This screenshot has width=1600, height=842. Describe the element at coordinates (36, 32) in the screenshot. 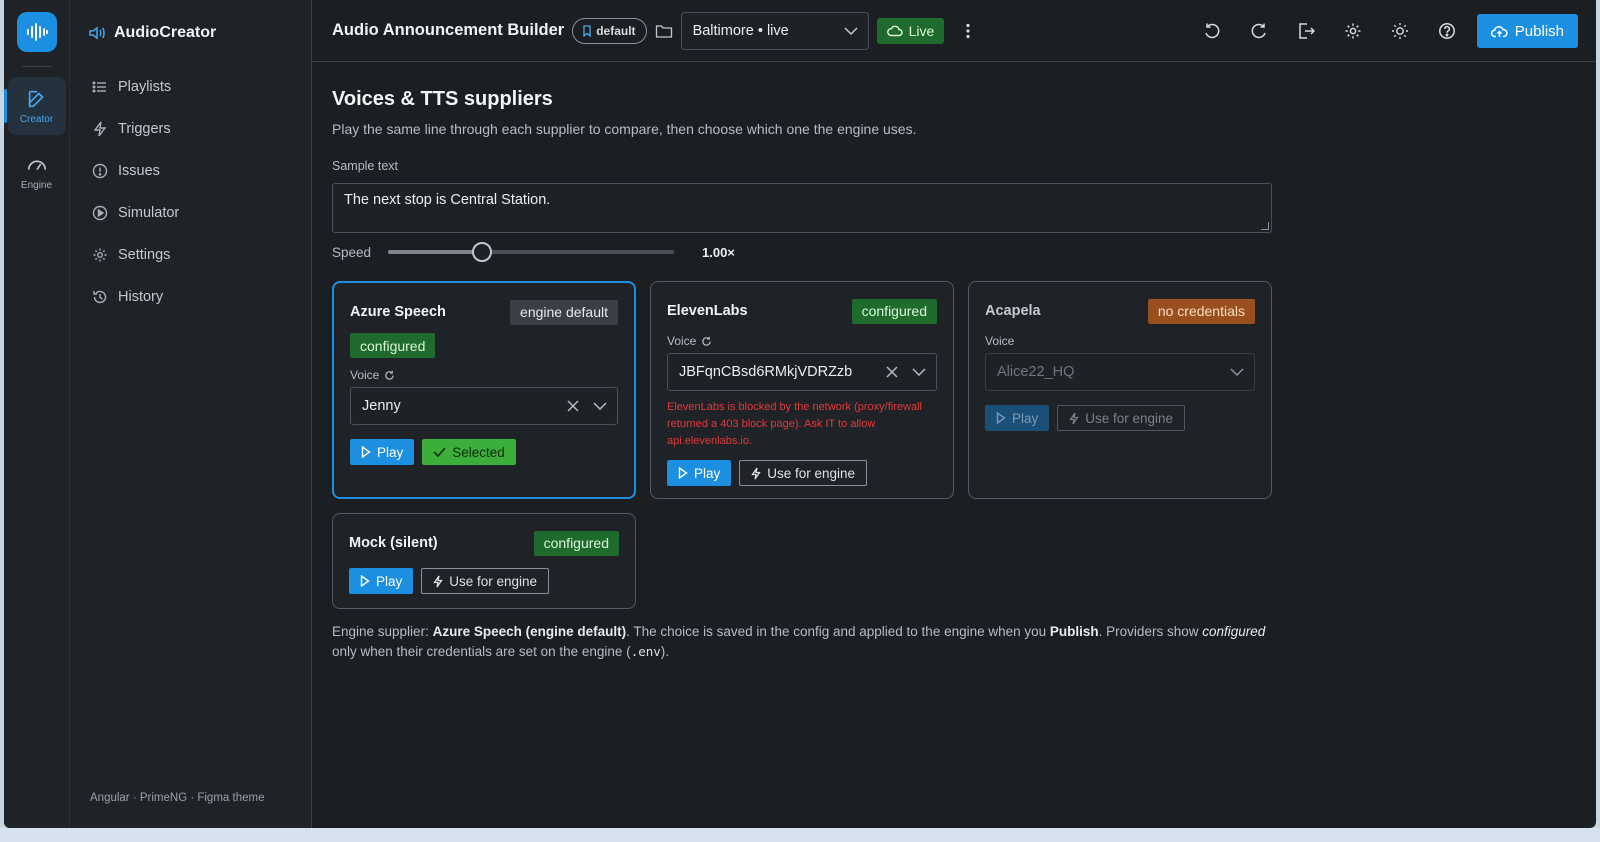

I see `app-logo-icon` at that location.